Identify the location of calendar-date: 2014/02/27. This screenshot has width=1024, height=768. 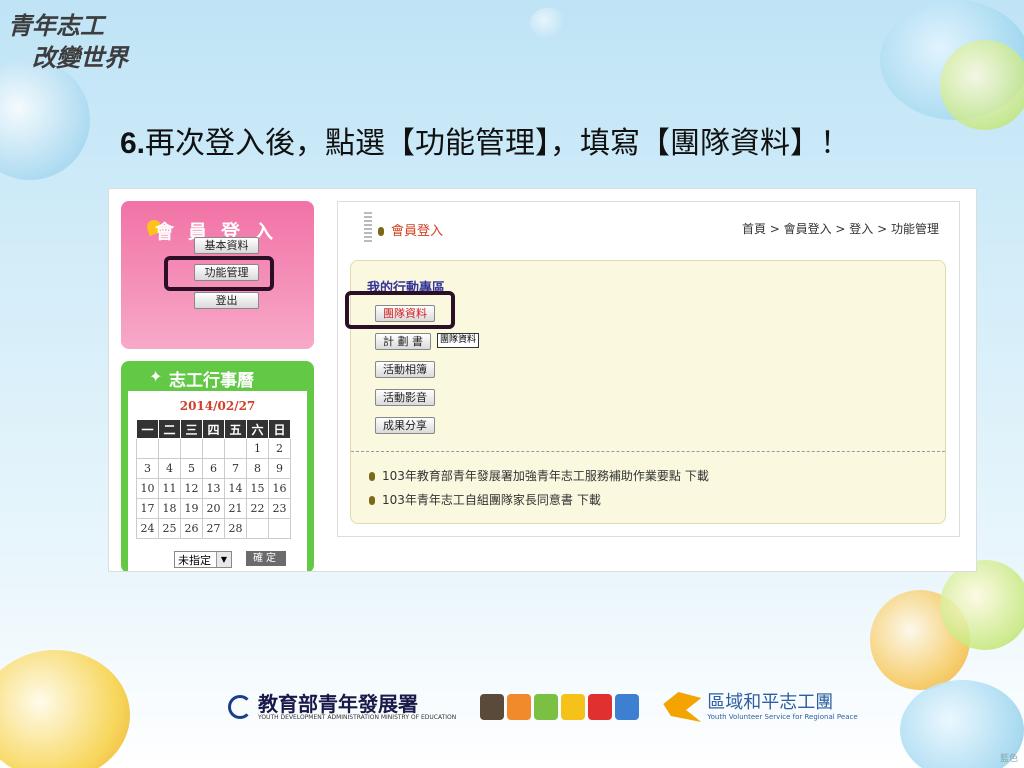
(217, 406).